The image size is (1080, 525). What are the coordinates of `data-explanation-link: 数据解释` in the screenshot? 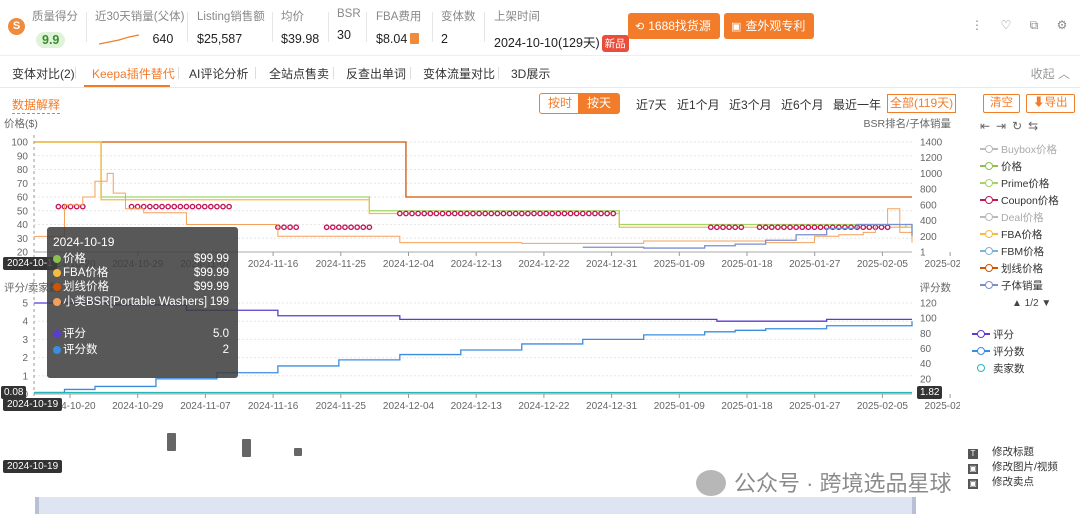 It's located at (36, 105).